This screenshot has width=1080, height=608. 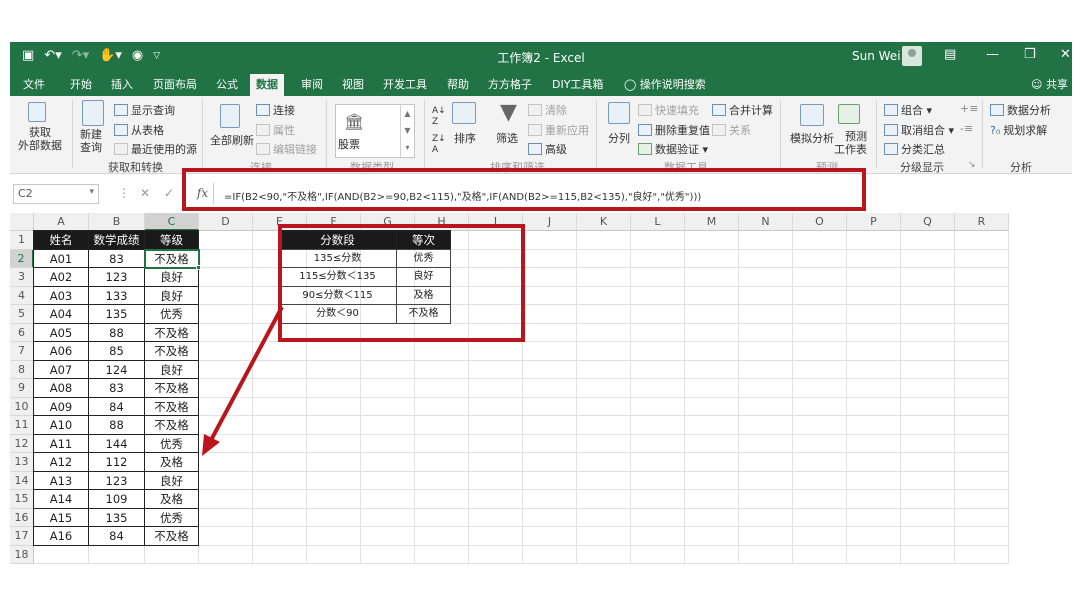 I want to click on annotation-arrow-line, so click(x=246, y=374).